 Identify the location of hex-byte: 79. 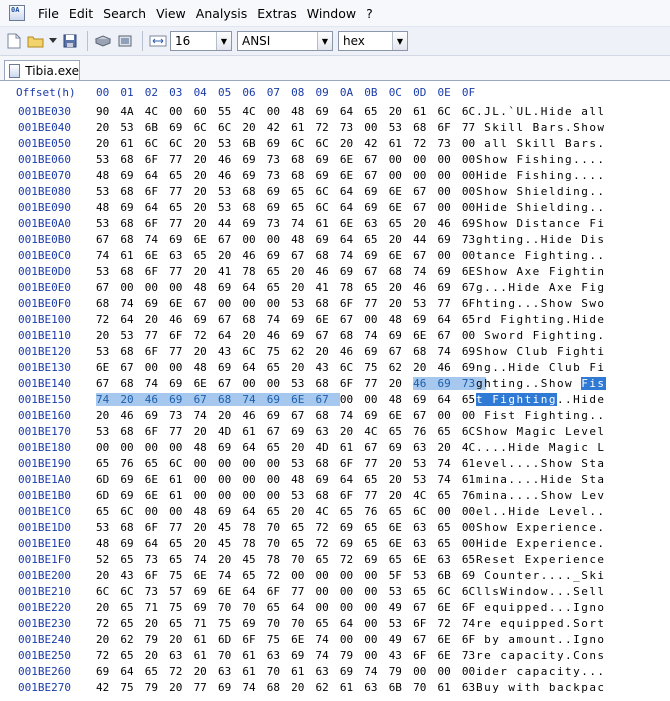
(157, 639).